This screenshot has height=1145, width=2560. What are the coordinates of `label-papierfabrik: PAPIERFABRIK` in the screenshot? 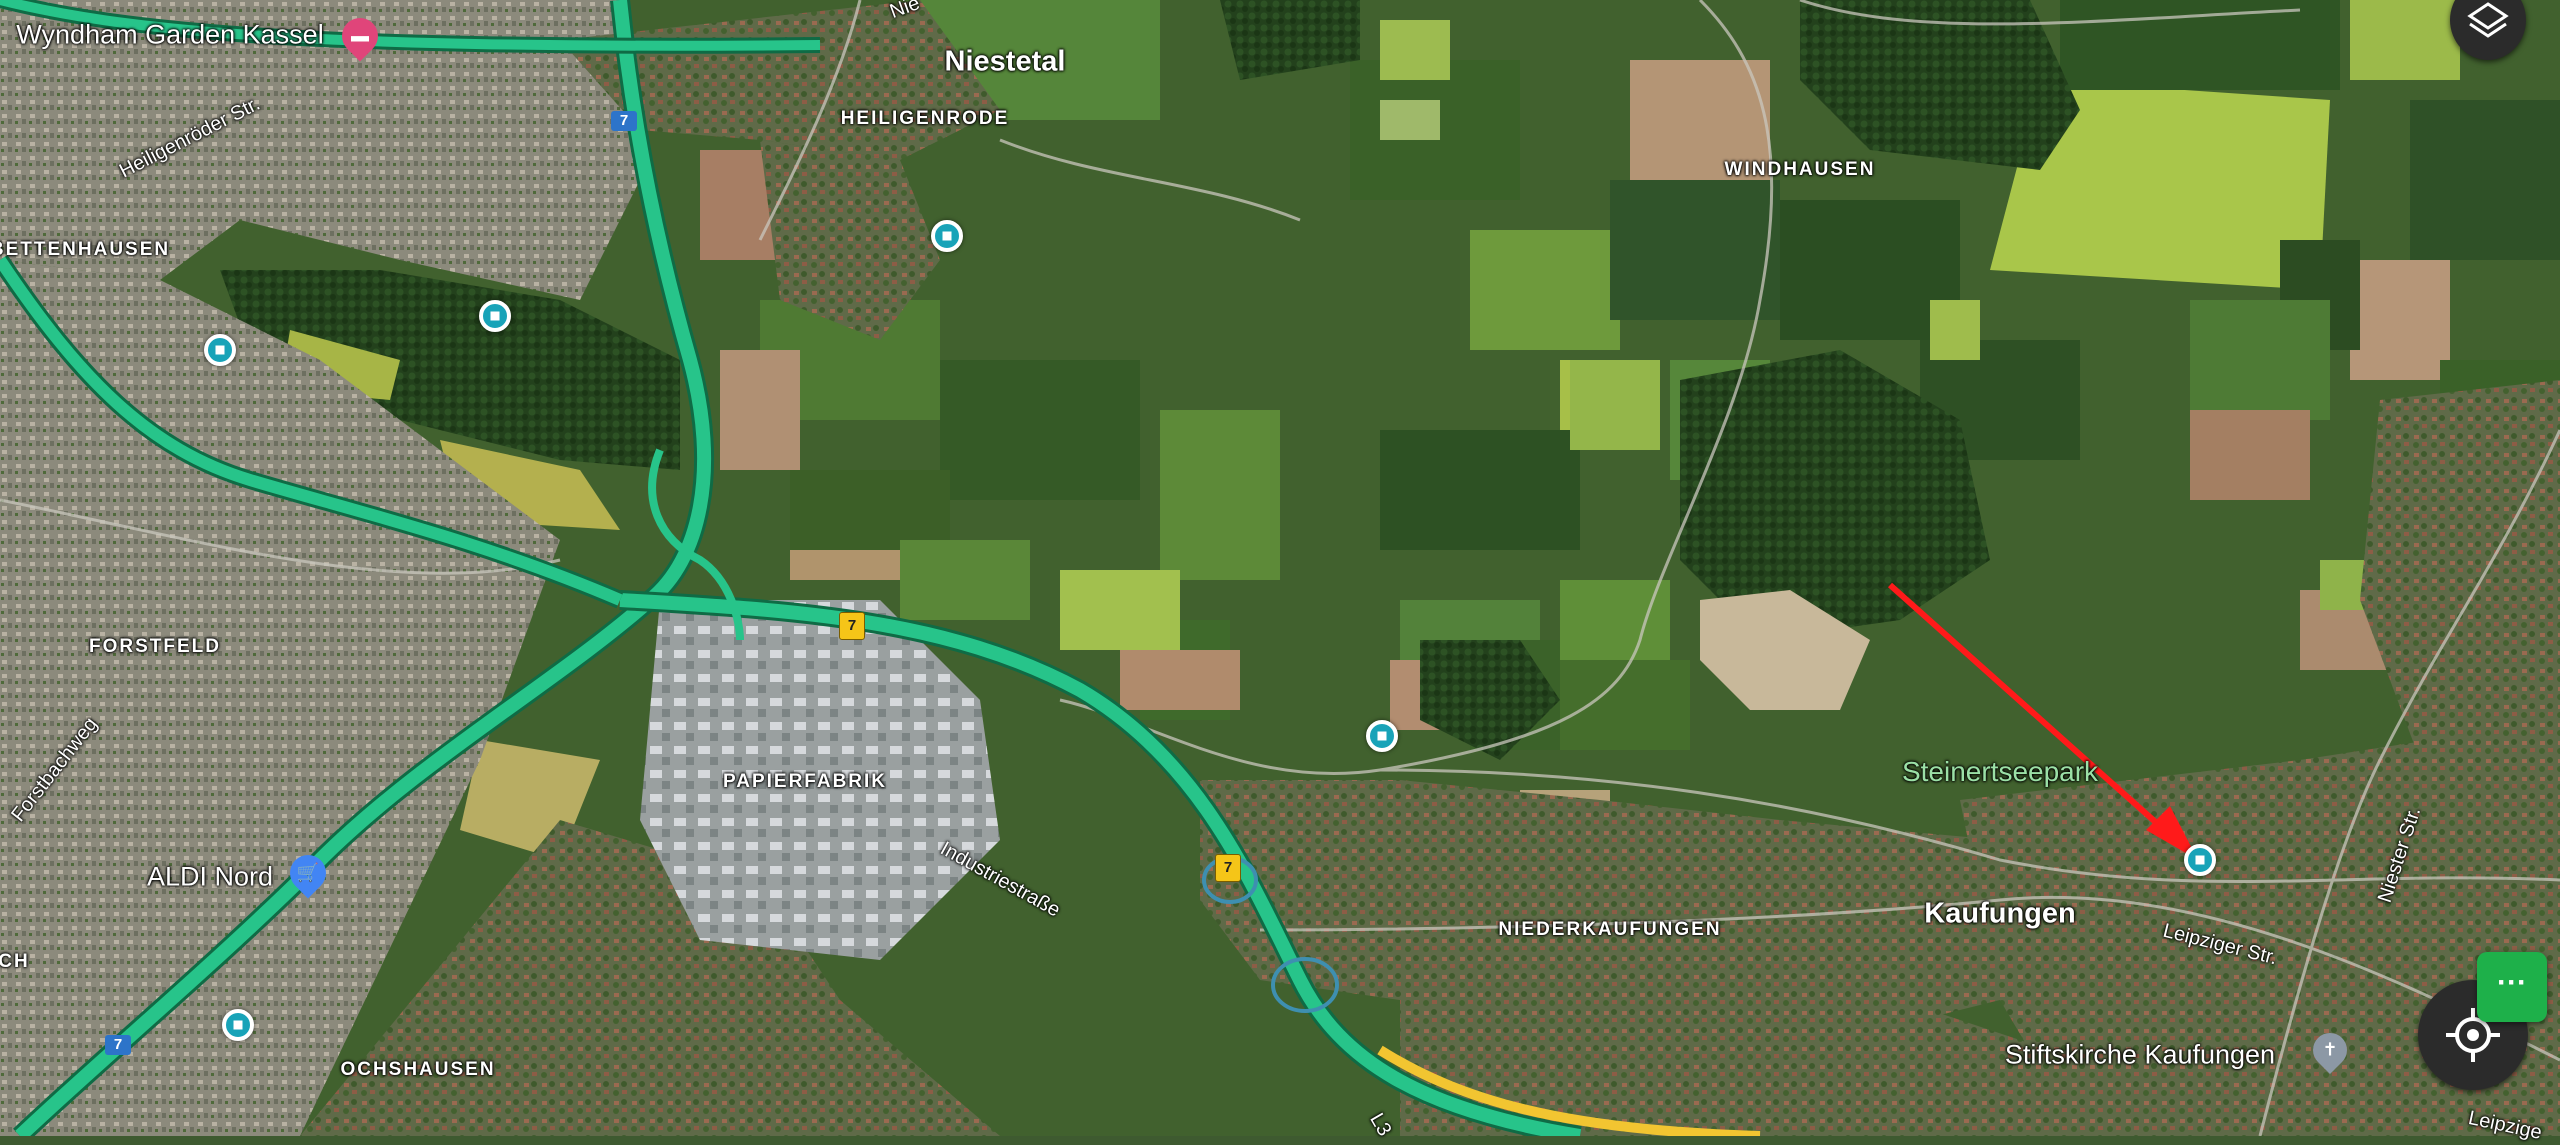 It's located at (805, 781).